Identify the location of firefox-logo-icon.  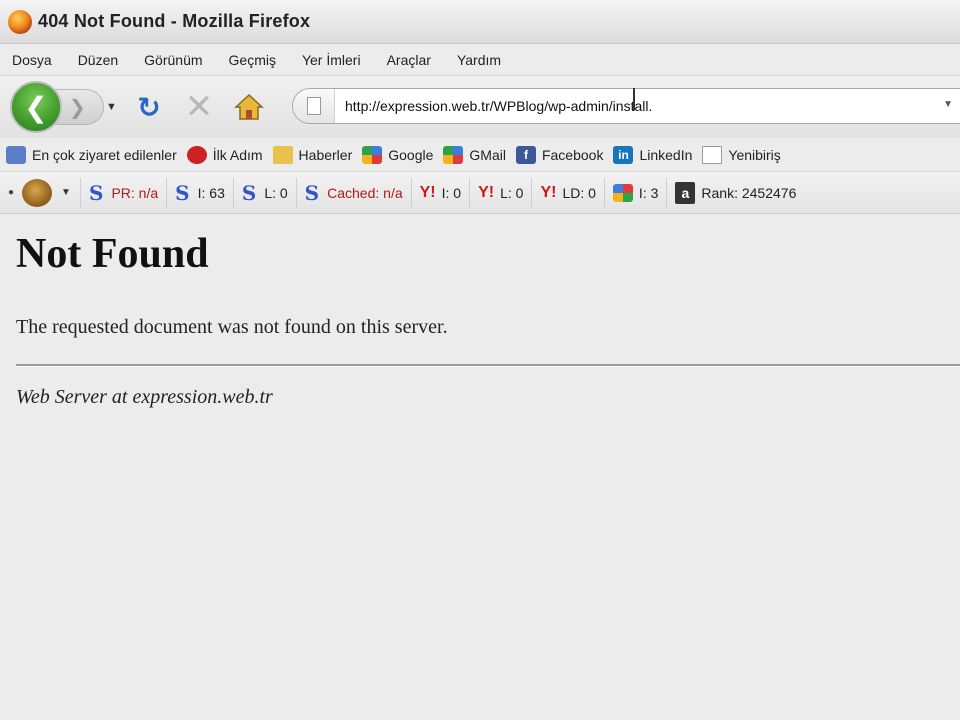
(20, 21).